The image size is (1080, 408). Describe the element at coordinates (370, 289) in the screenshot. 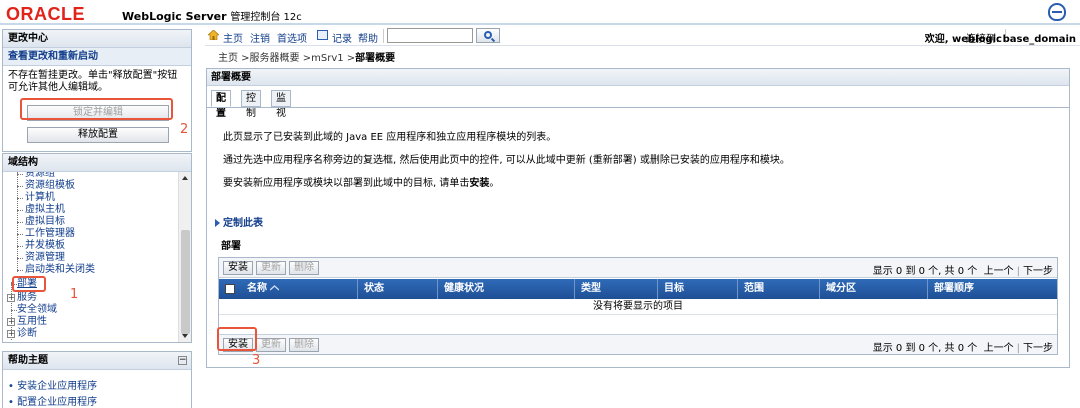

I see `column-state: 状态` at that location.